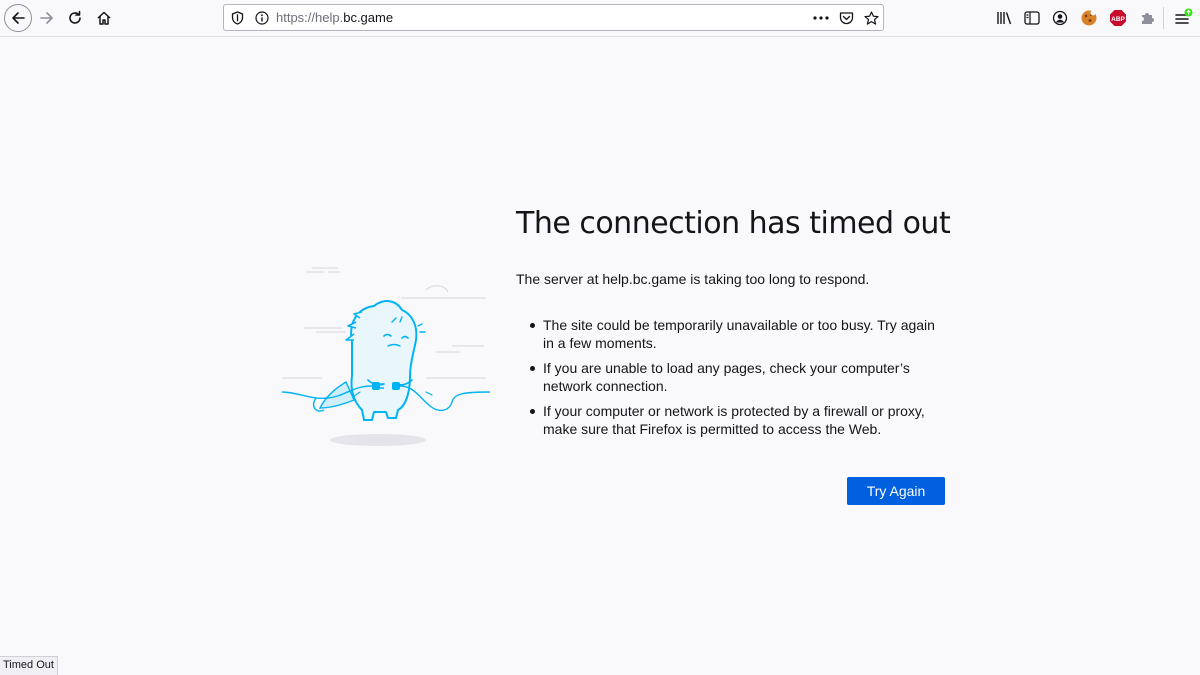 This screenshot has height=675, width=1200. I want to click on toolbar-separator, so click(1163, 18).